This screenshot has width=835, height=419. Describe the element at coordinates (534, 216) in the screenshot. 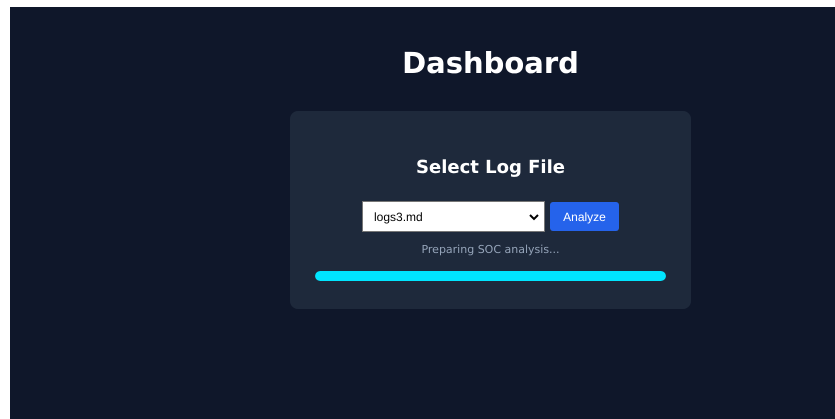

I see `chevron-icon` at that location.